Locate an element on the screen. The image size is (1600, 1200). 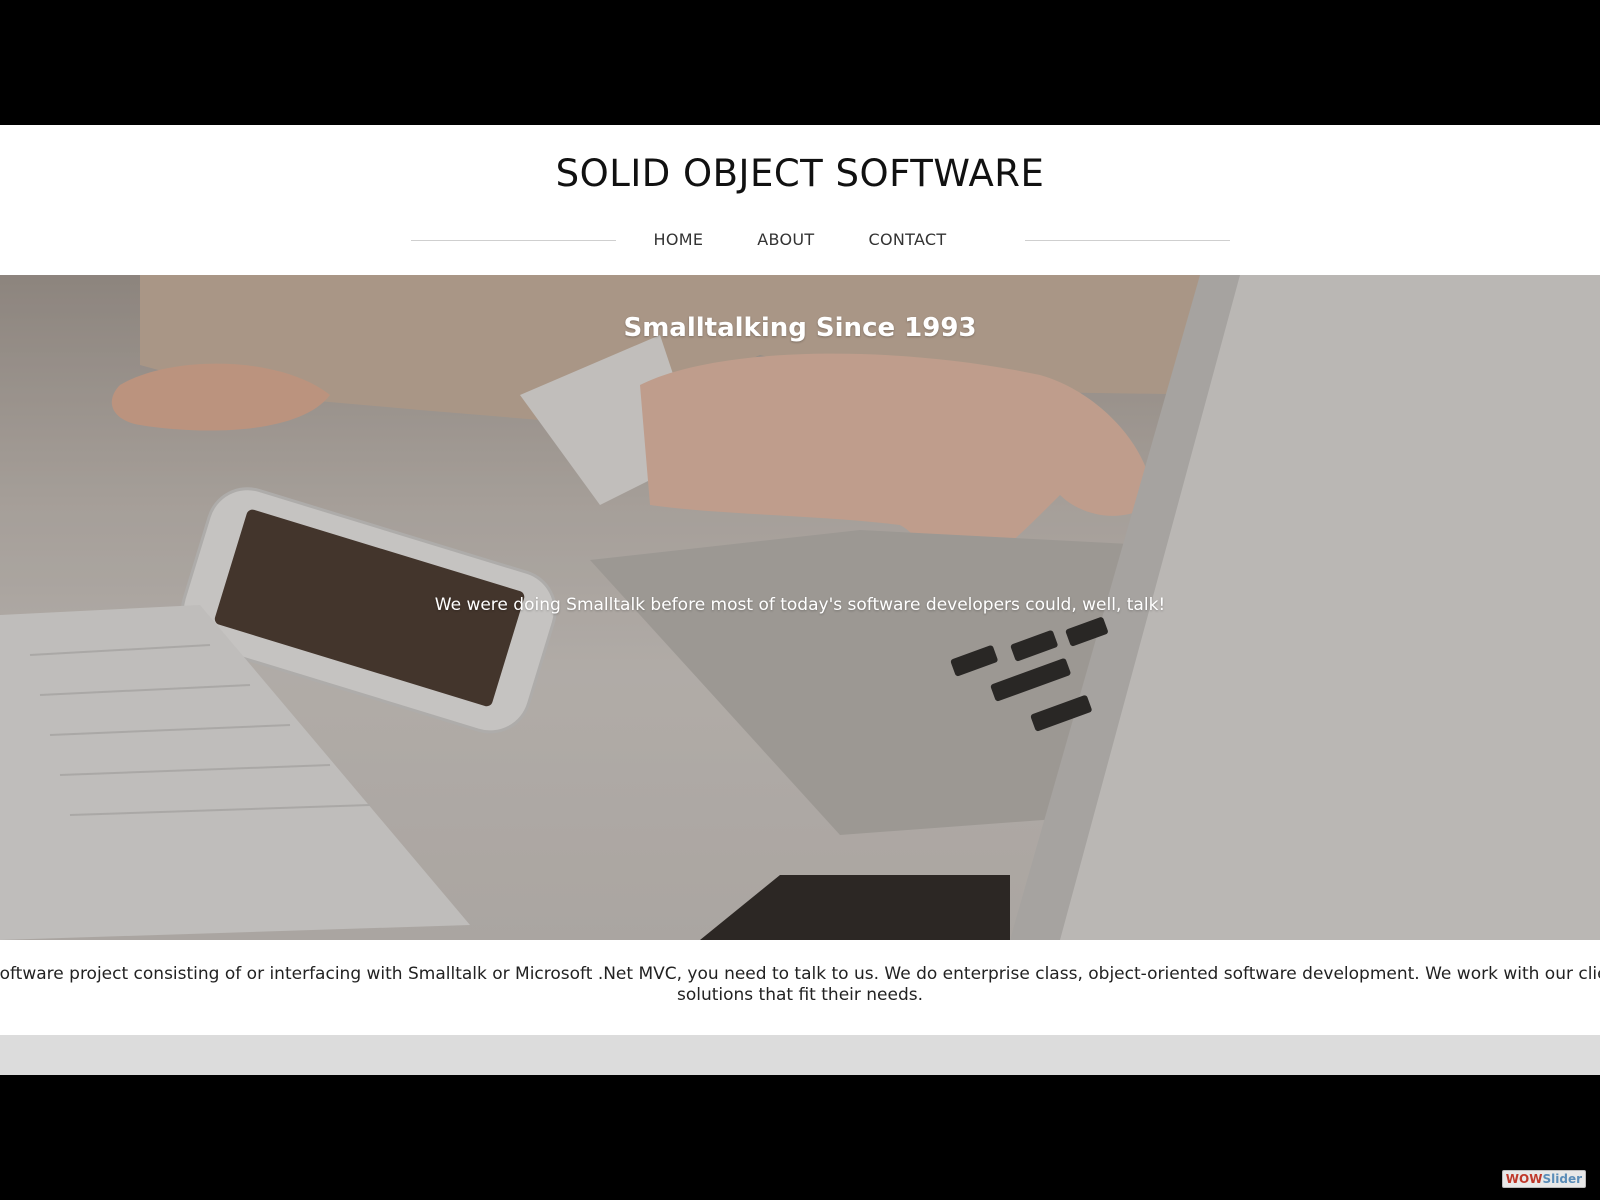
footer-strip is located at coordinates (800, 1055).